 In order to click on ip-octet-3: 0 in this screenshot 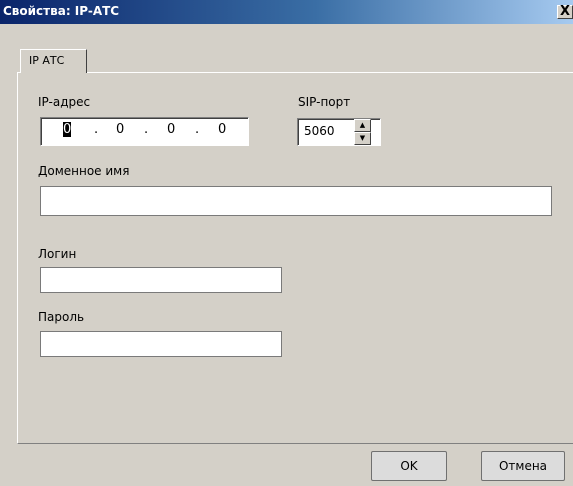, I will do `click(171, 129)`.